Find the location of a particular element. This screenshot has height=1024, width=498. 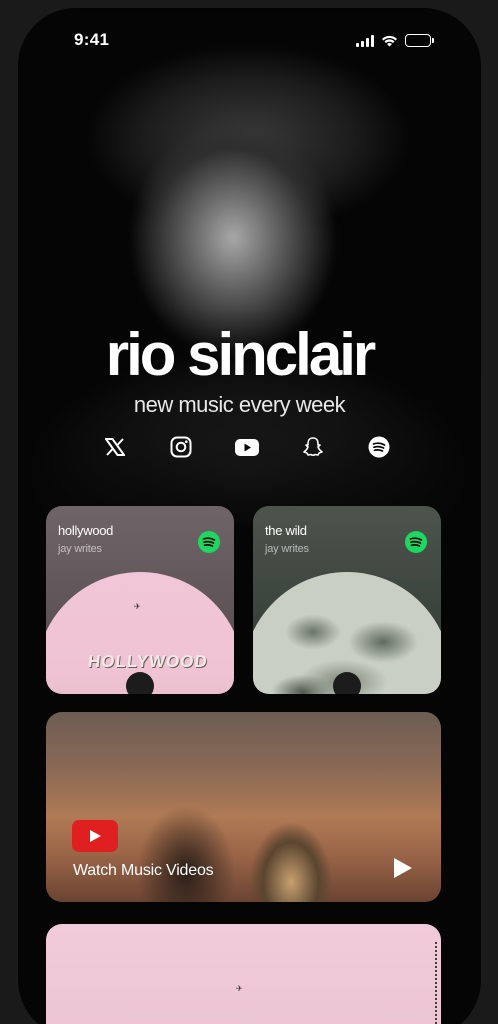

artist-tagline: new music every week is located at coordinates (239, 404).